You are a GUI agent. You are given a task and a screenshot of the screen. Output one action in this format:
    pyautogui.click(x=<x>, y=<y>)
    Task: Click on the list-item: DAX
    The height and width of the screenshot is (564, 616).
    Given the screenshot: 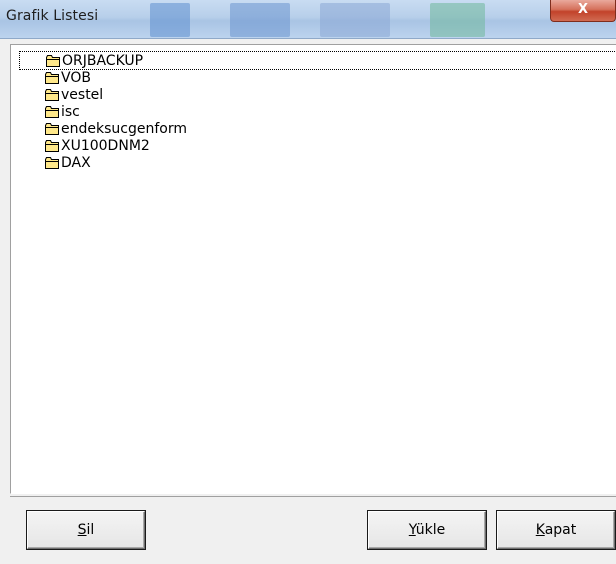 What is the action you would take?
    pyautogui.click(x=318, y=162)
    